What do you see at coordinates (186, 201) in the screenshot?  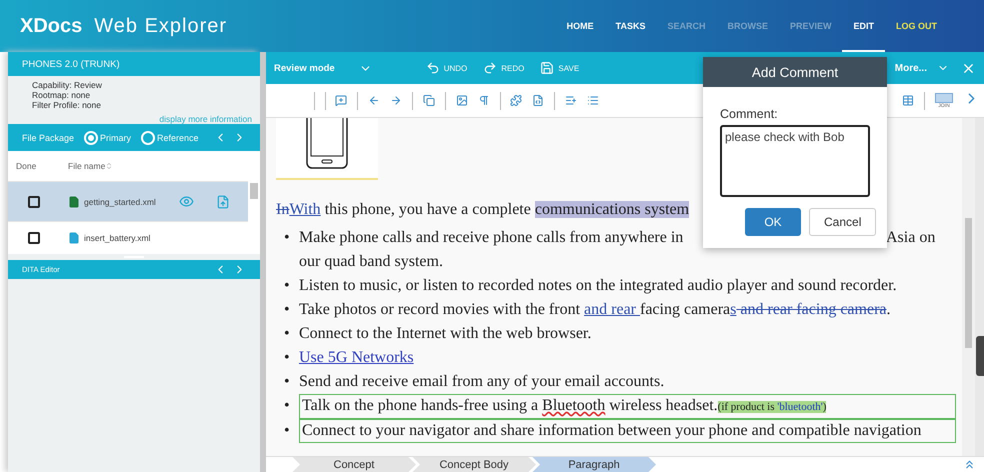 I see `eye-icon` at bounding box center [186, 201].